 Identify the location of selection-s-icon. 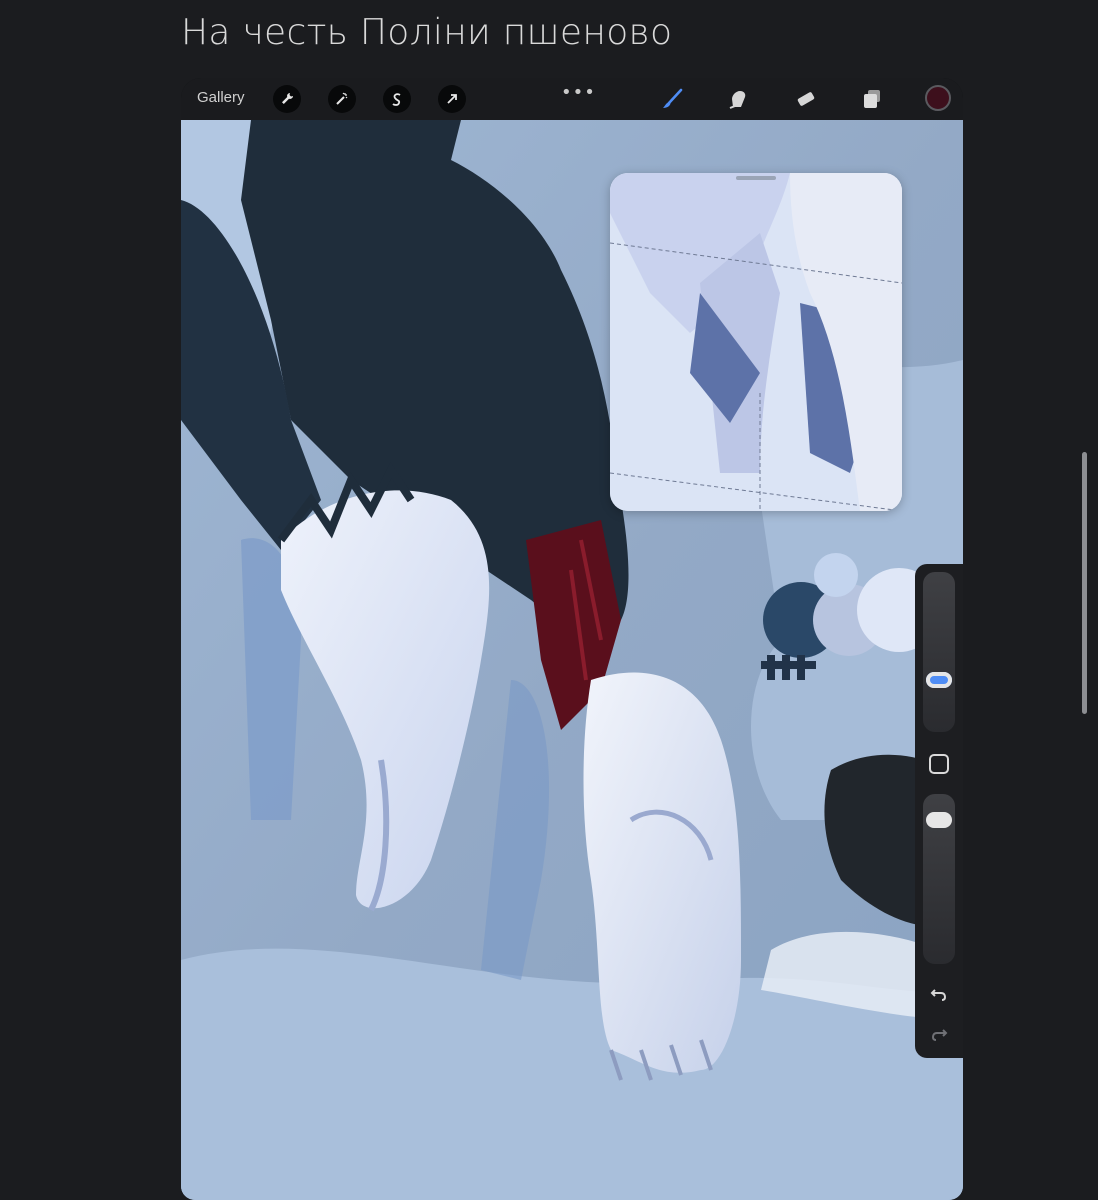
(397, 99).